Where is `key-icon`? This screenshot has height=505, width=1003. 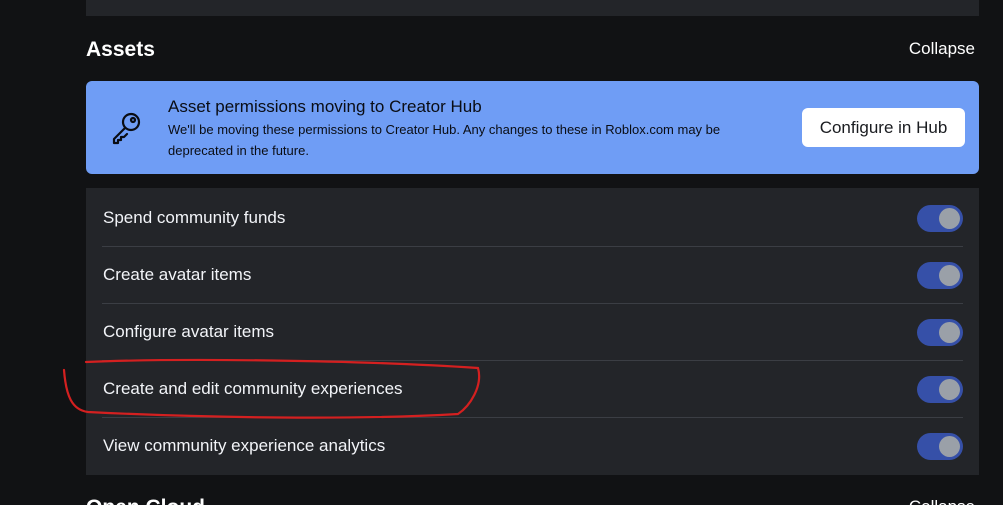 key-icon is located at coordinates (126, 128).